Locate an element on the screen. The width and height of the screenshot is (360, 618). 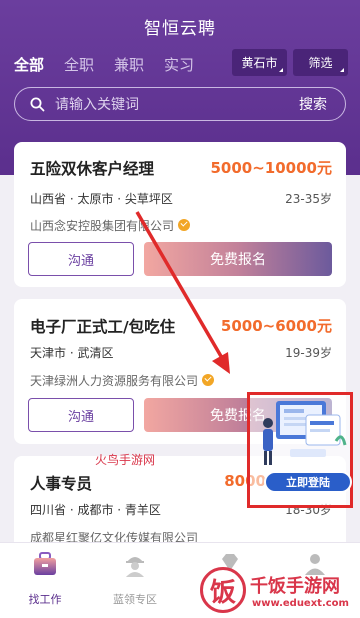
nav-item-bluecollar: 蓝领专区 is located at coordinates (135, 579).